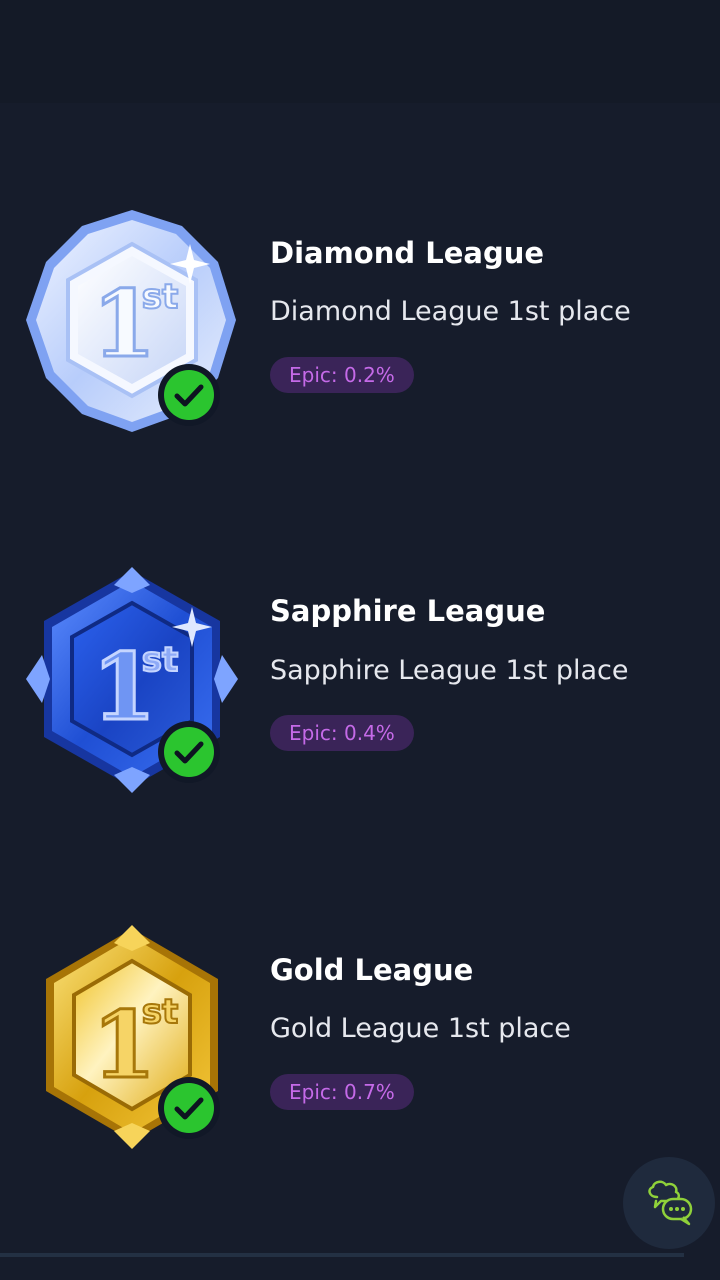 Image resolution: width=720 pixels, height=1280 pixels. What do you see at coordinates (360, 51) in the screenshot?
I see `top-bar` at bounding box center [360, 51].